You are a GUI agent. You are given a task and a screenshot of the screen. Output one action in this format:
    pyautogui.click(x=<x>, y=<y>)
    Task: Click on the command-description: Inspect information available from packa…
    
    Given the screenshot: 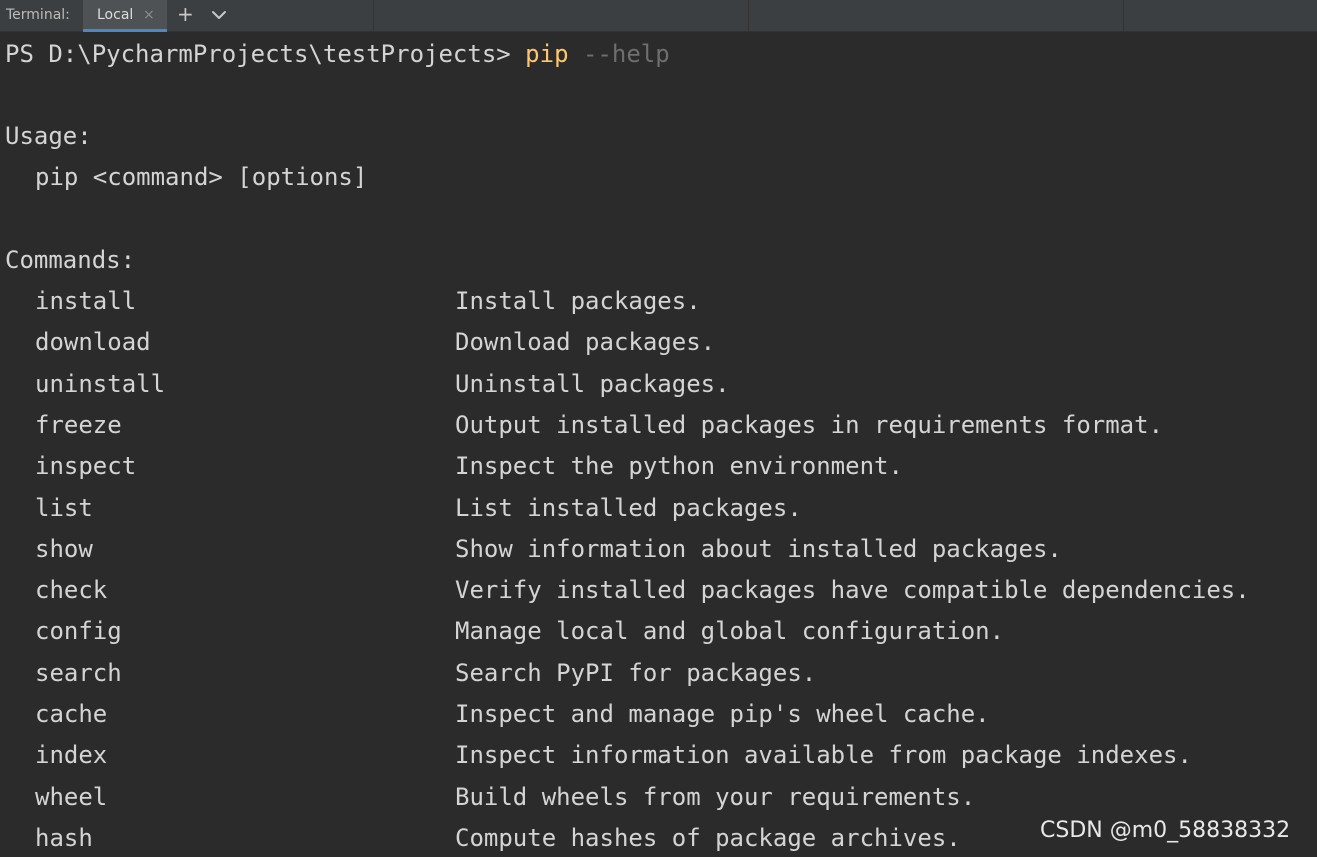 What is the action you would take?
    pyautogui.click(x=823, y=755)
    